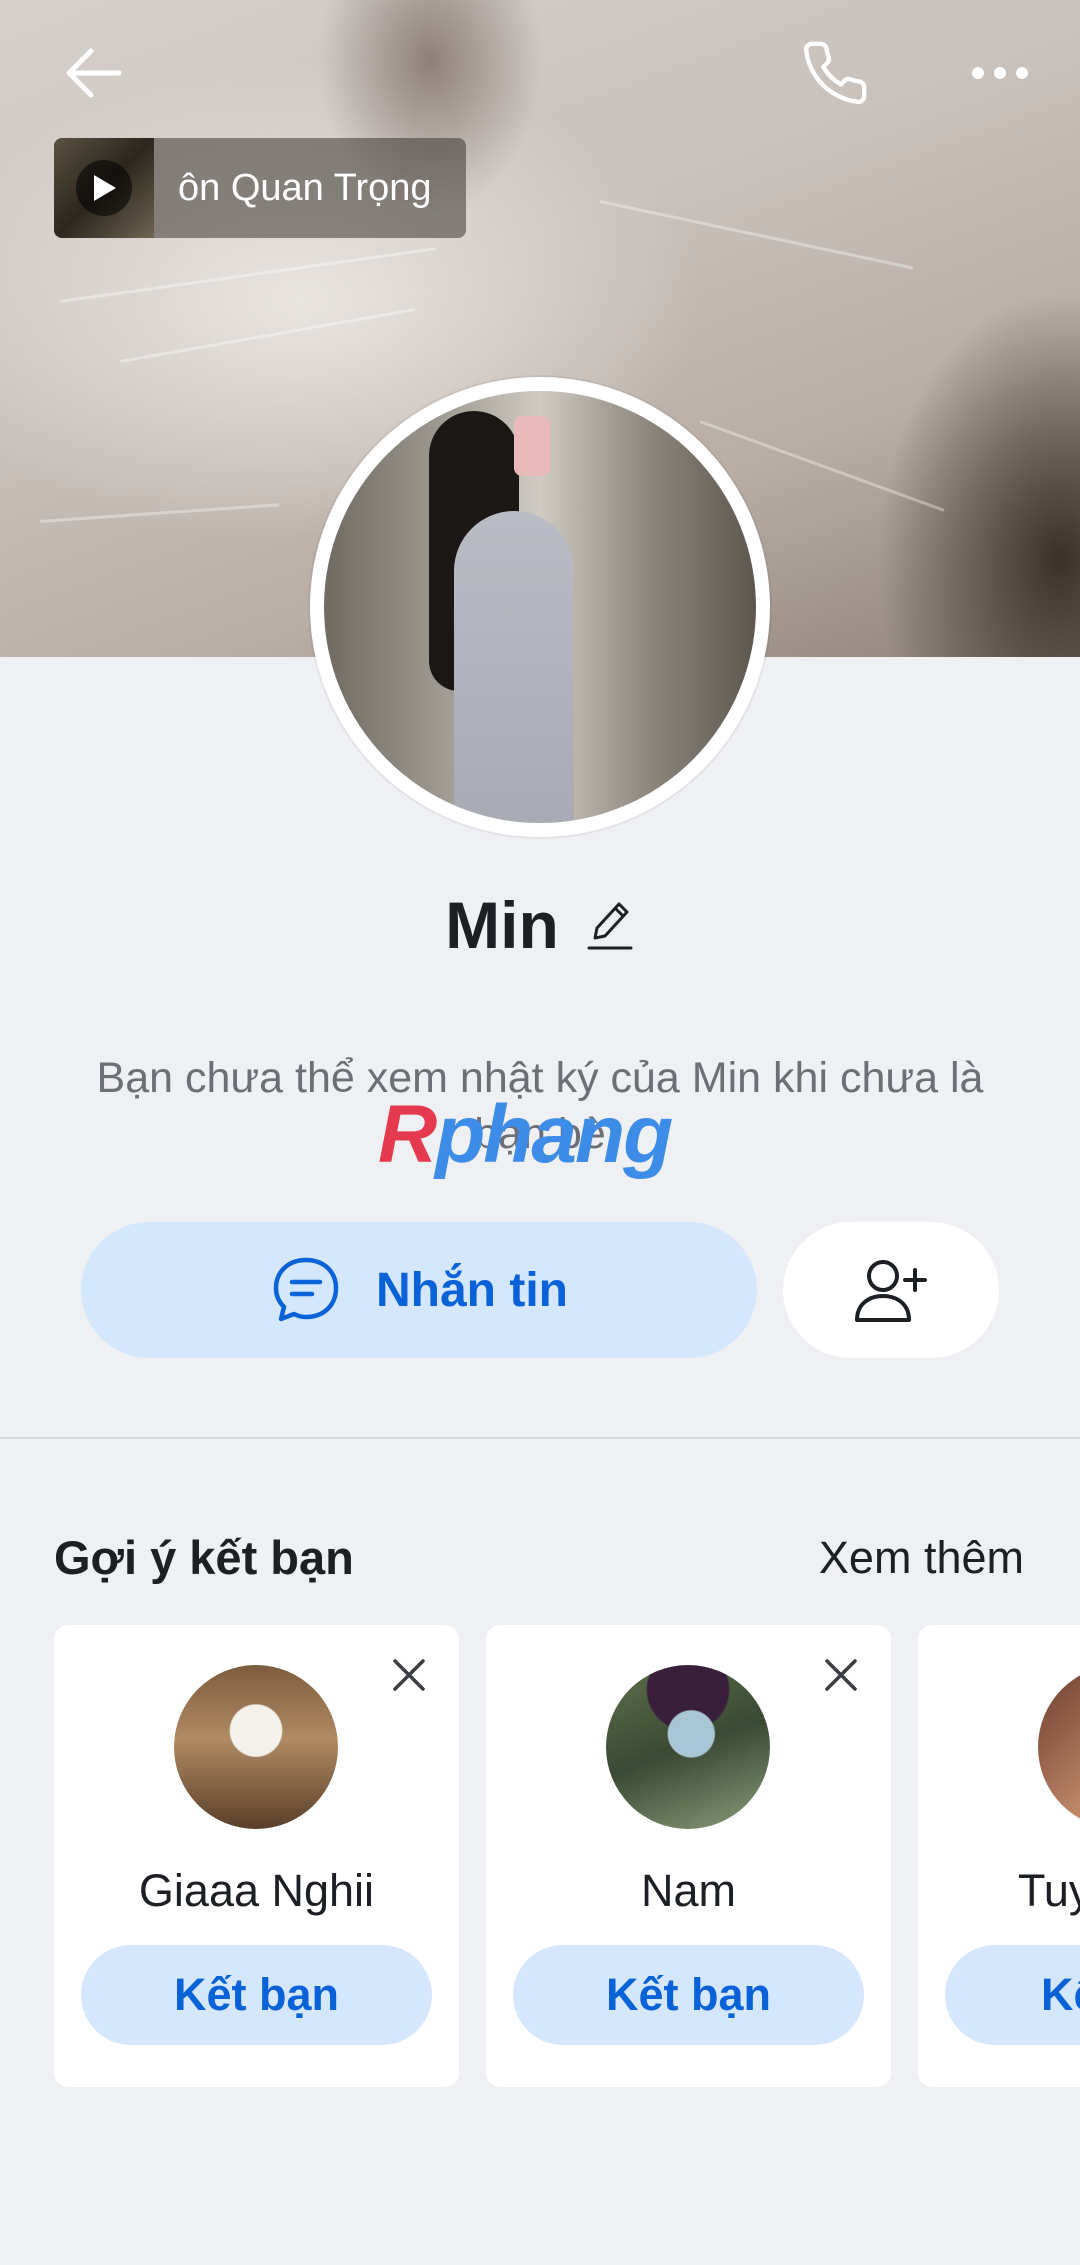  I want to click on avatar-photo, so click(540, 607).